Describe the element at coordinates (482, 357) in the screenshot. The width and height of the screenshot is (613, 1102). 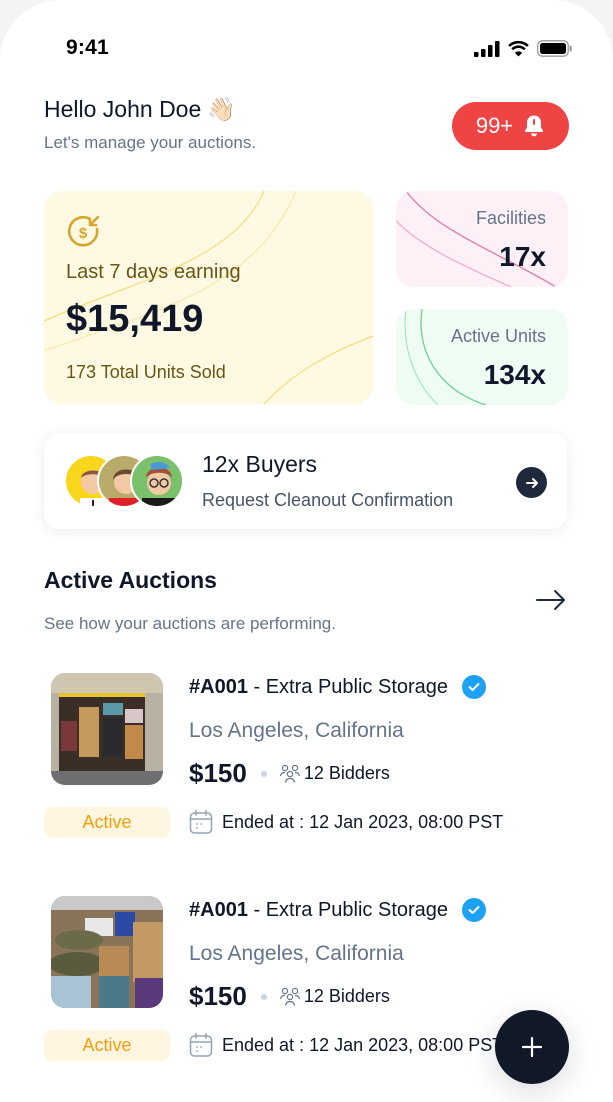
I see `active-units-card: Active Units 134x` at that location.